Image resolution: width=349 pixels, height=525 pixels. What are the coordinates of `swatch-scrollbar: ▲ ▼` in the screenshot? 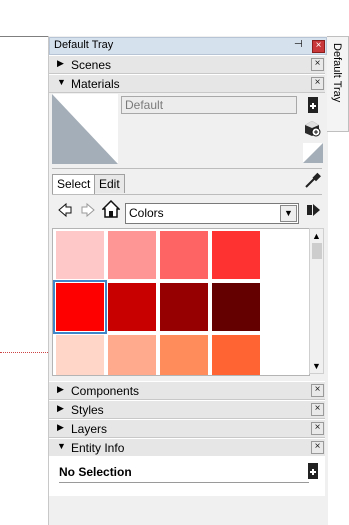 It's located at (316, 301).